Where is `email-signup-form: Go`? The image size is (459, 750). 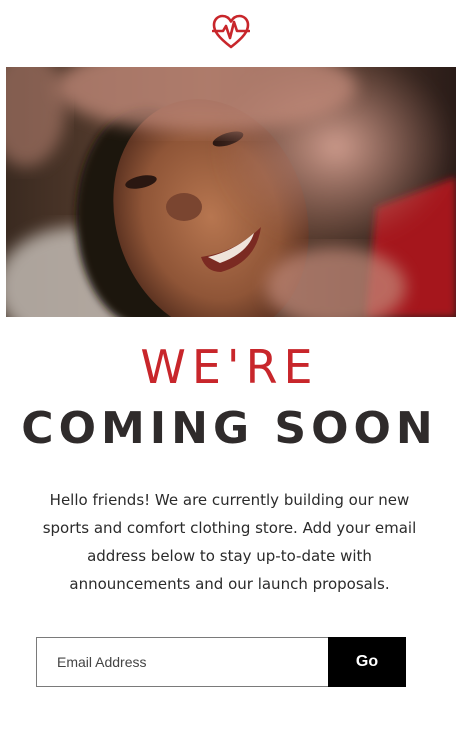 email-signup-form: Go is located at coordinates (221, 662).